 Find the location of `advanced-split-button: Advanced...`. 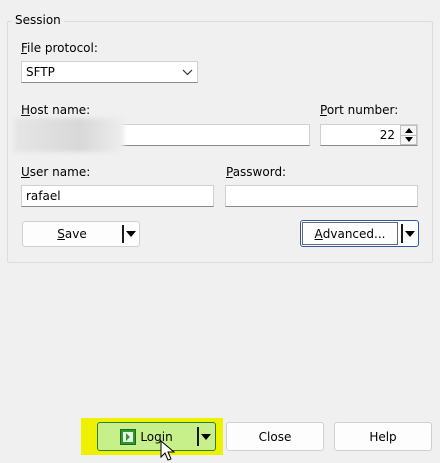

advanced-split-button: Advanced... is located at coordinates (359, 233).